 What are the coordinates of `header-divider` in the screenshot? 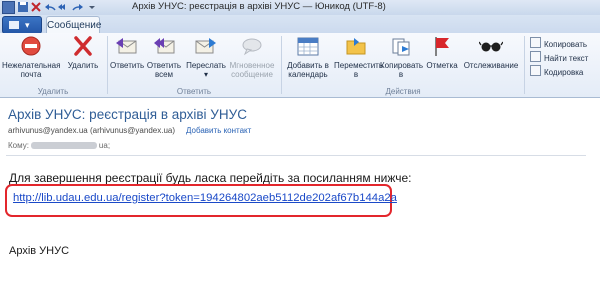 It's located at (296, 155).